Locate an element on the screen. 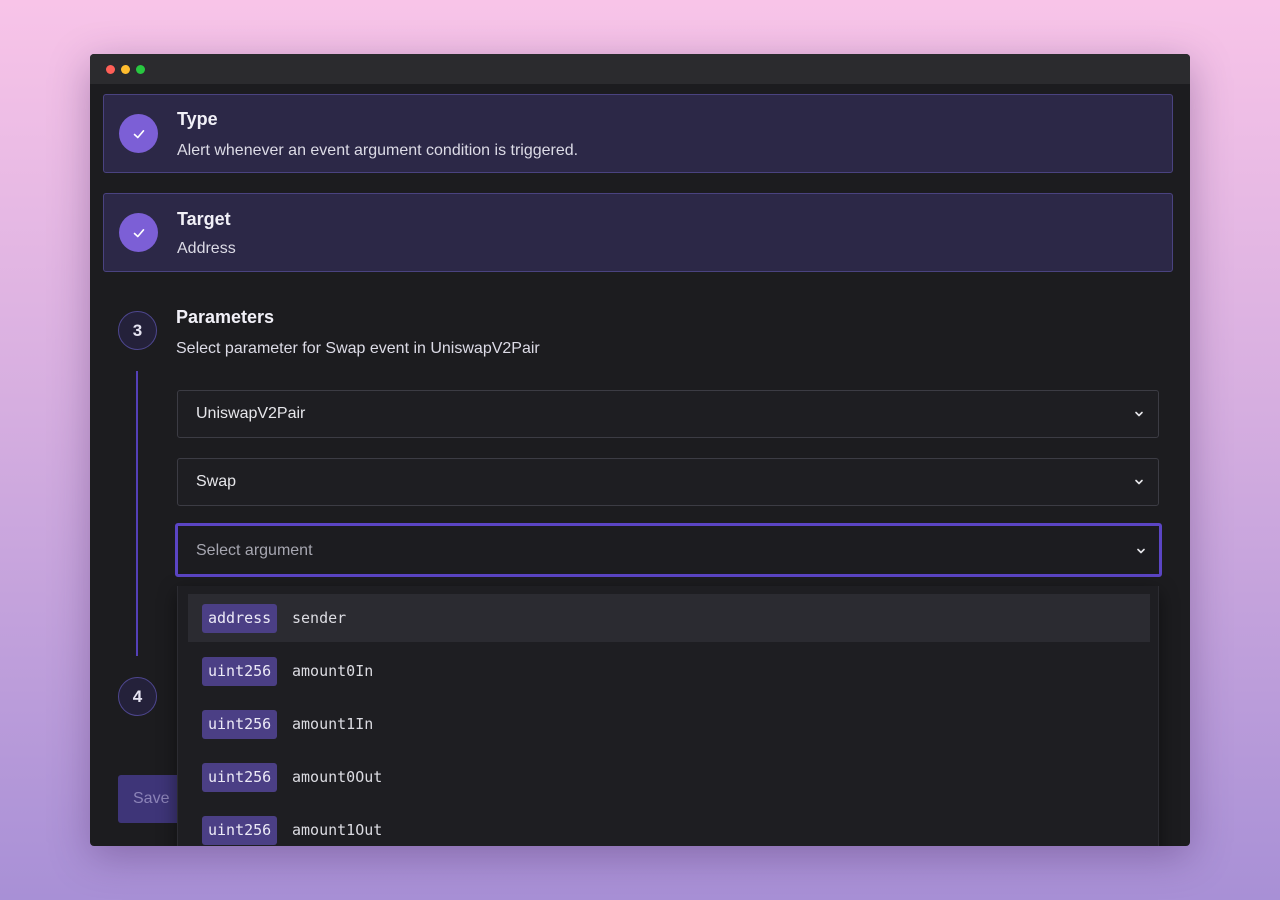  argument-name: sender is located at coordinates (319, 618).